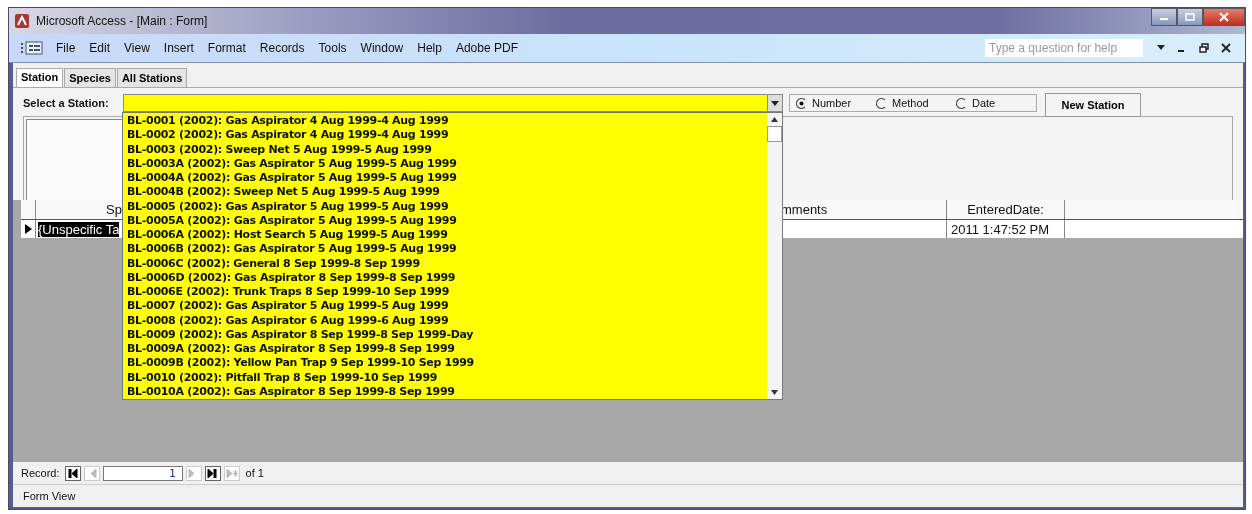 Image resolution: width=1252 pixels, height=514 pixels. I want to click on new-station-button: New Station, so click(1093, 105).